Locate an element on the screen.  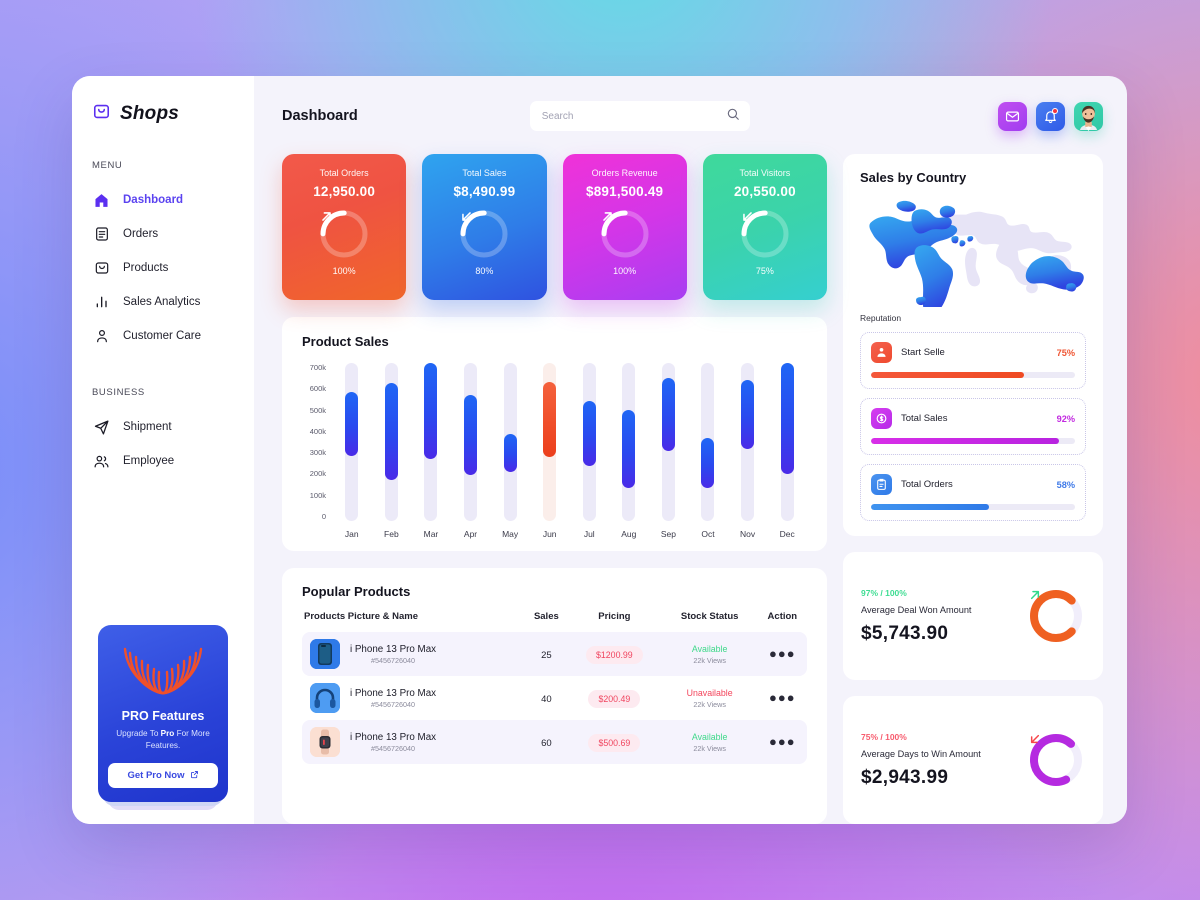
sidebar-item-sales-analytics: Sales Analytics is located at coordinates (163, 302).